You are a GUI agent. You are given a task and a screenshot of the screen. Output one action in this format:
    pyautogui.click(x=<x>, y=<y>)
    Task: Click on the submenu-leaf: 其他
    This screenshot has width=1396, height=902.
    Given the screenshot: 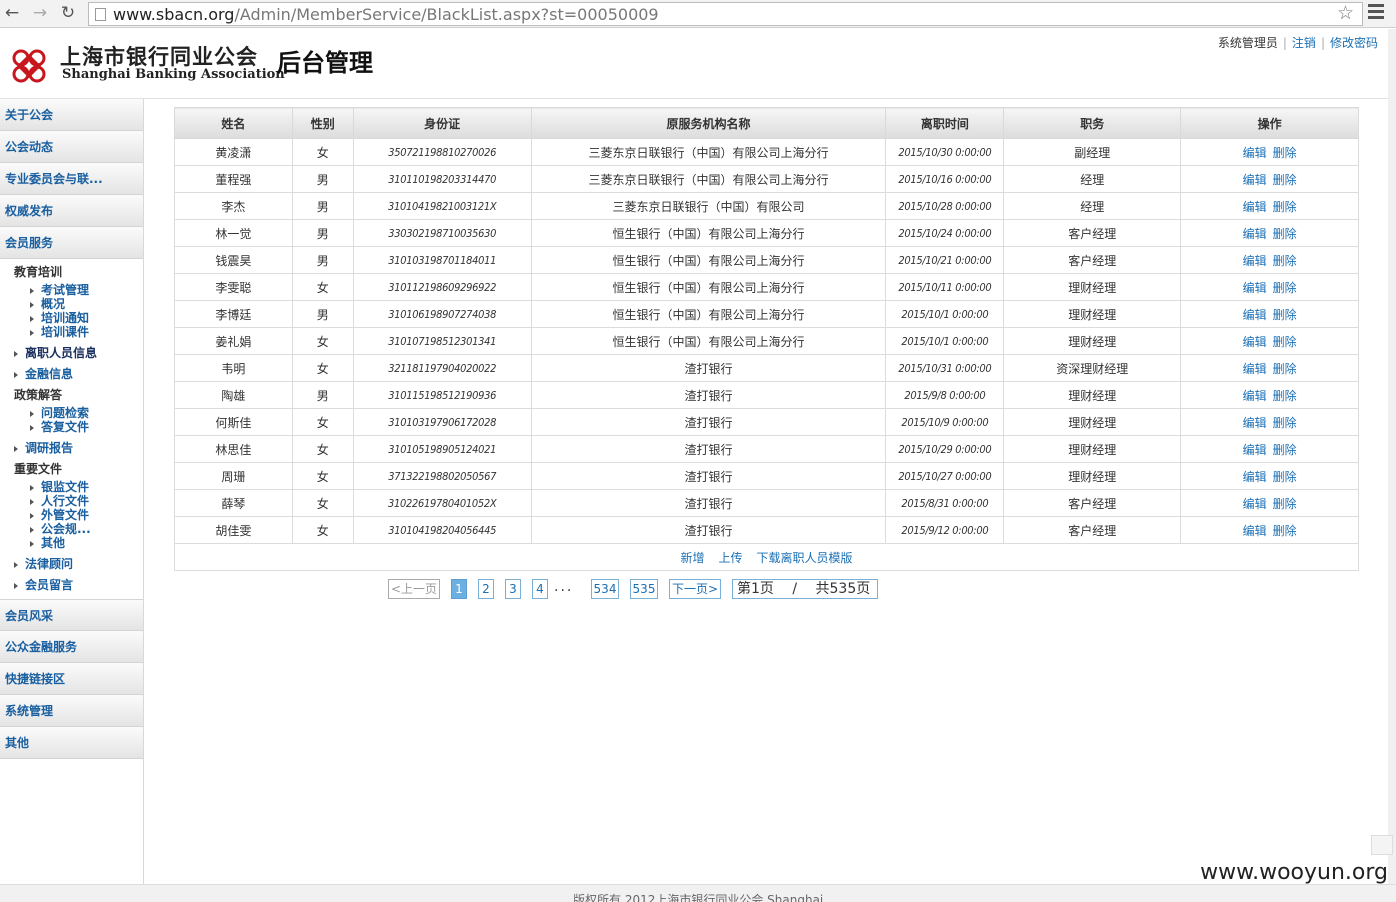 What is the action you would take?
    pyautogui.click(x=71, y=543)
    